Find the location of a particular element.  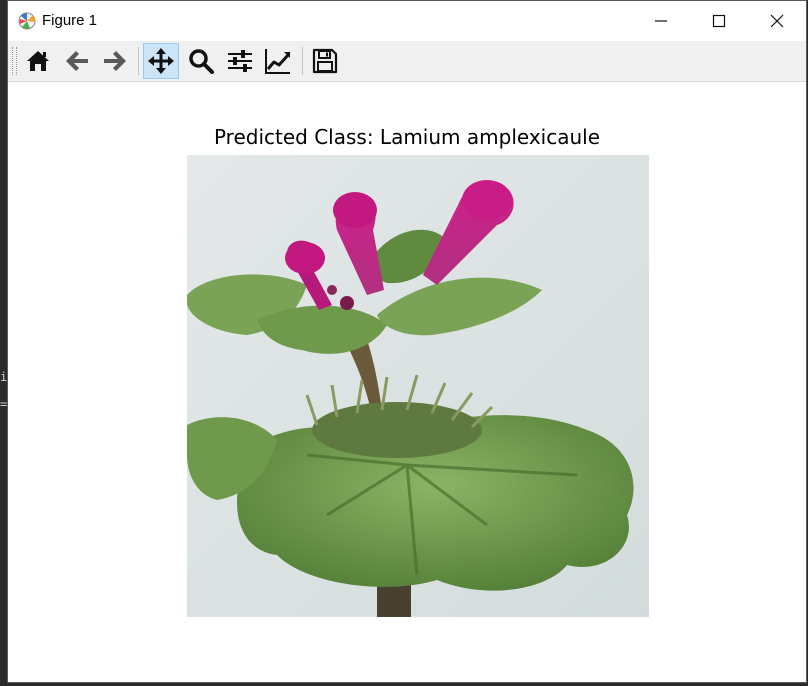

maximize-button is located at coordinates (719, 21).